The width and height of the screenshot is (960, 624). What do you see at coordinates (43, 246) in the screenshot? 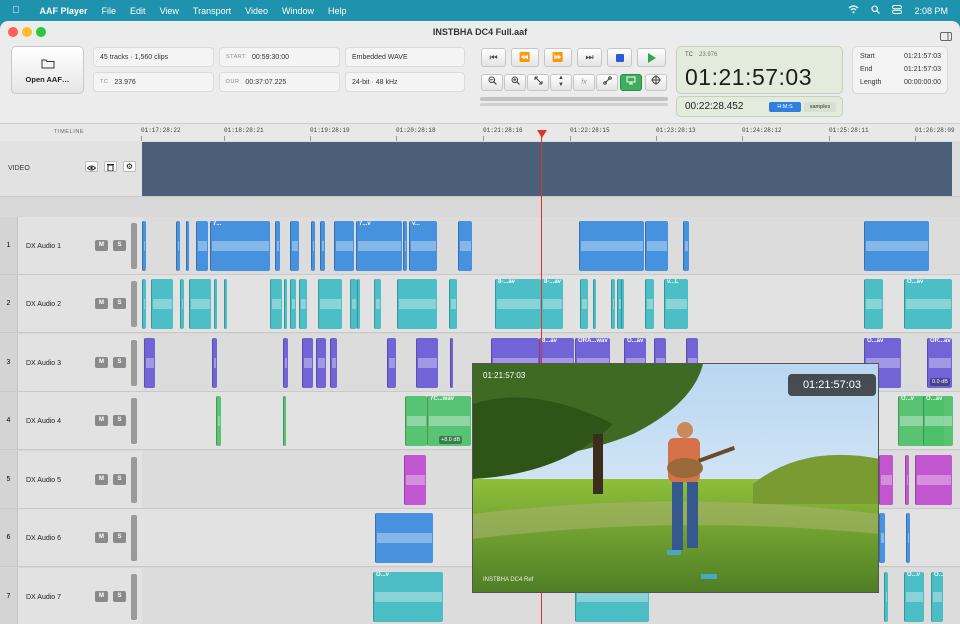
I see `track-name: DX Audio 1` at bounding box center [43, 246].